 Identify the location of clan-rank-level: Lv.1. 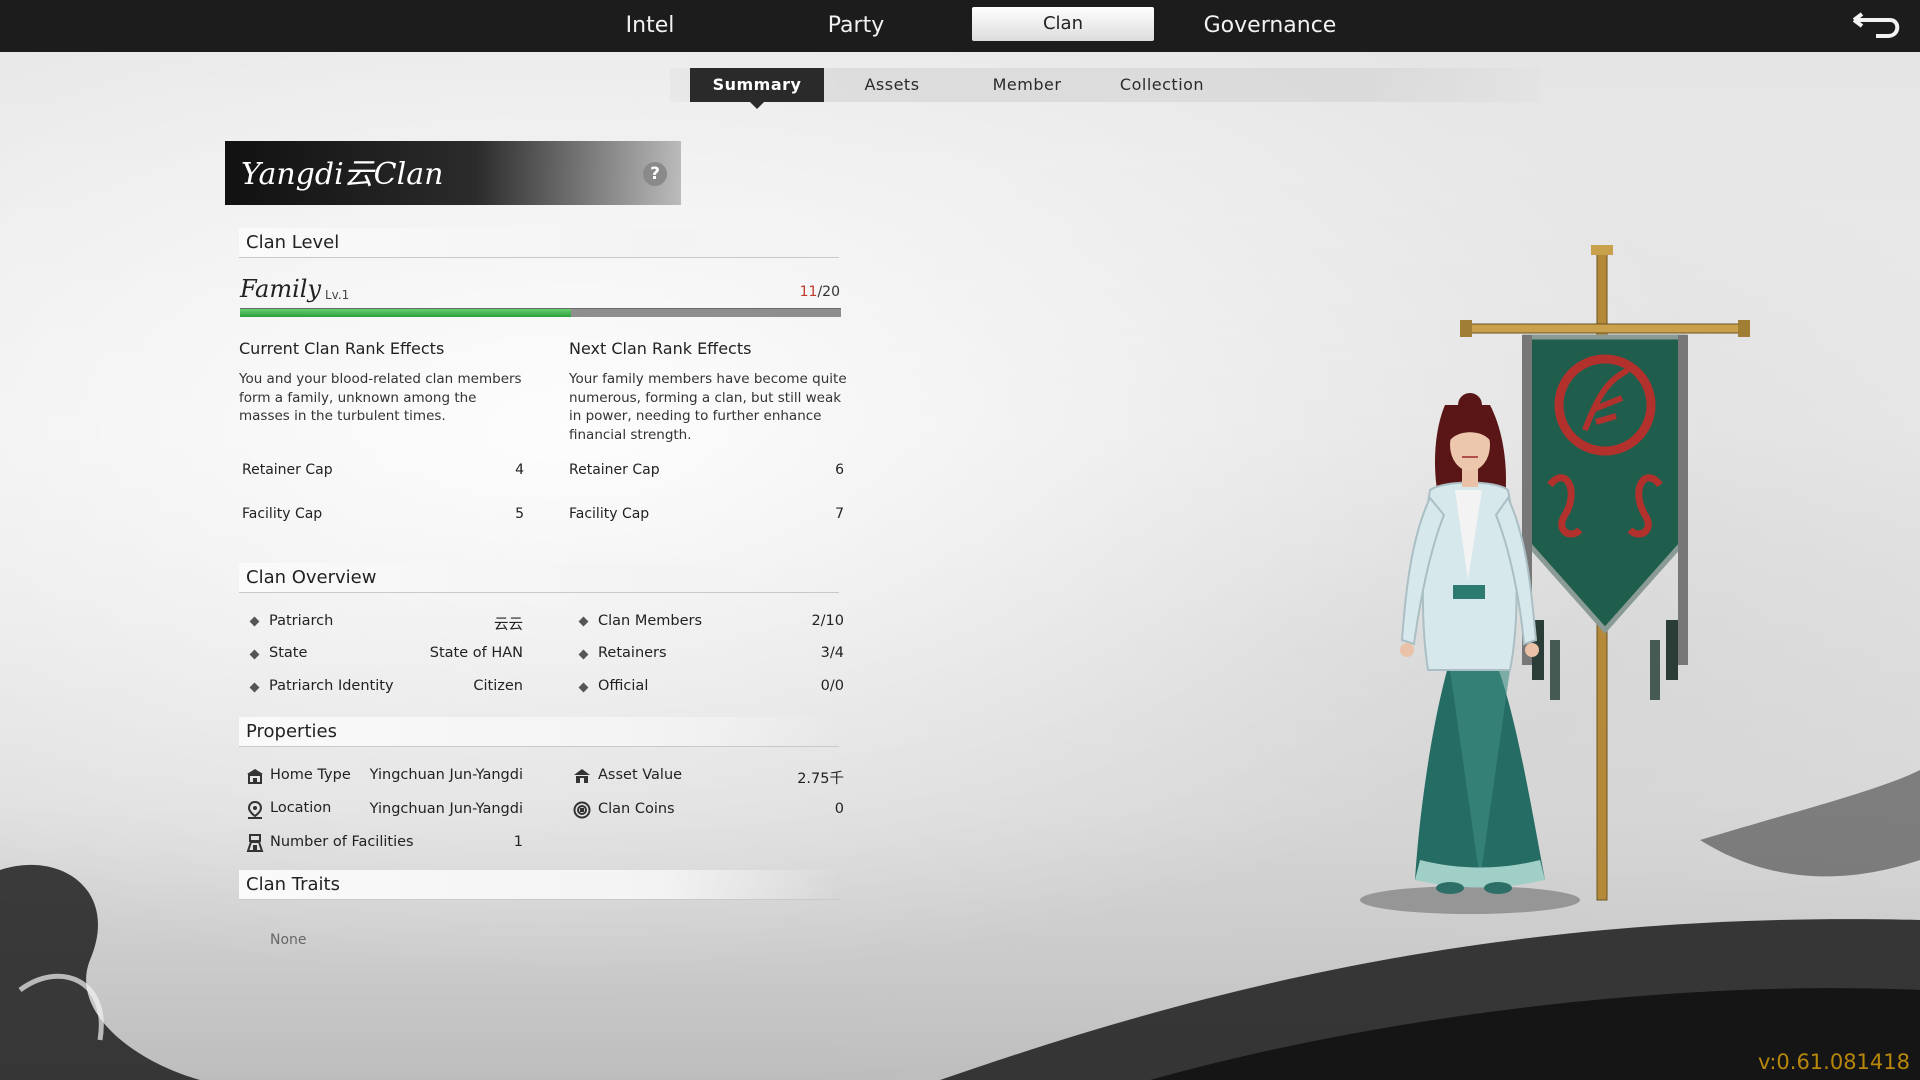
(337, 295).